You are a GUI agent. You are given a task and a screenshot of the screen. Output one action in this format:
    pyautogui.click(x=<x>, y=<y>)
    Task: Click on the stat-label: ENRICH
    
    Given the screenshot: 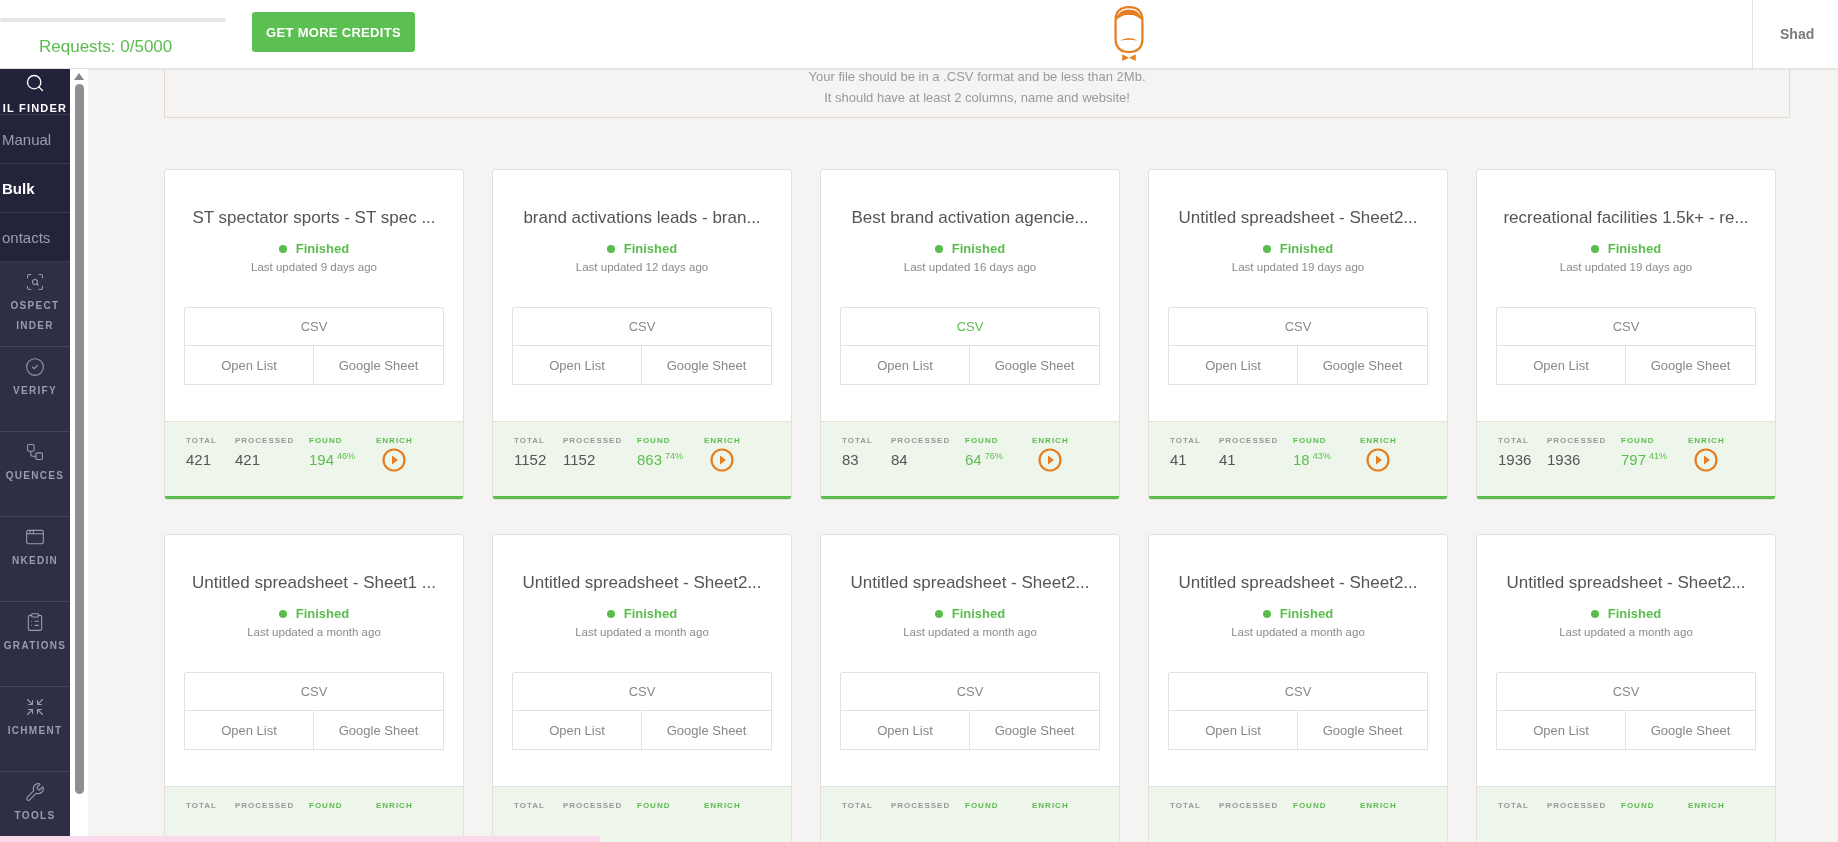 What is the action you would take?
    pyautogui.click(x=394, y=805)
    